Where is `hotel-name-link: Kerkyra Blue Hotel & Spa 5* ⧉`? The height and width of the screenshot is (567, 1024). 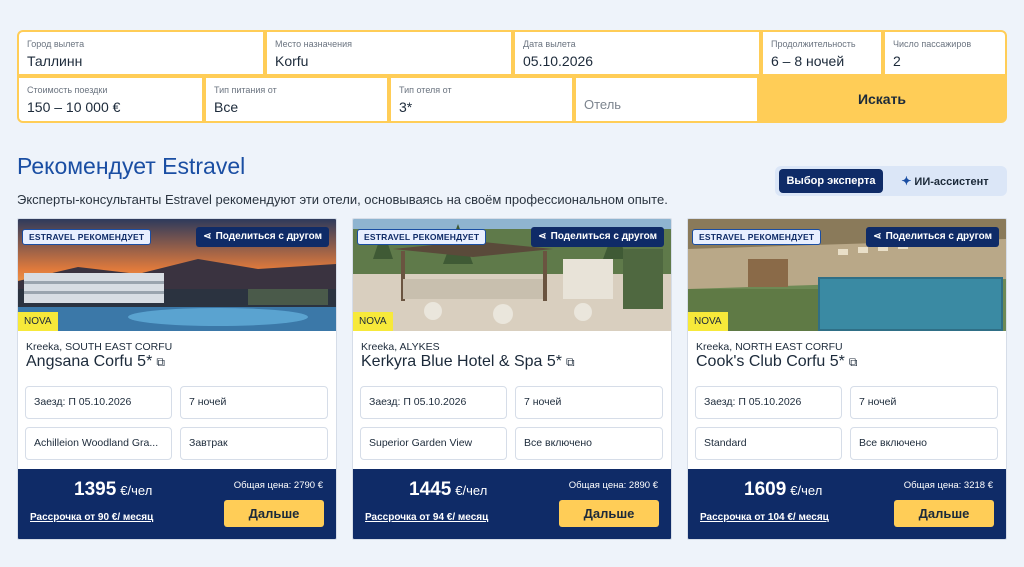
hotel-name-link: Kerkyra Blue Hotel & Spa 5* ⧉ is located at coordinates (468, 362).